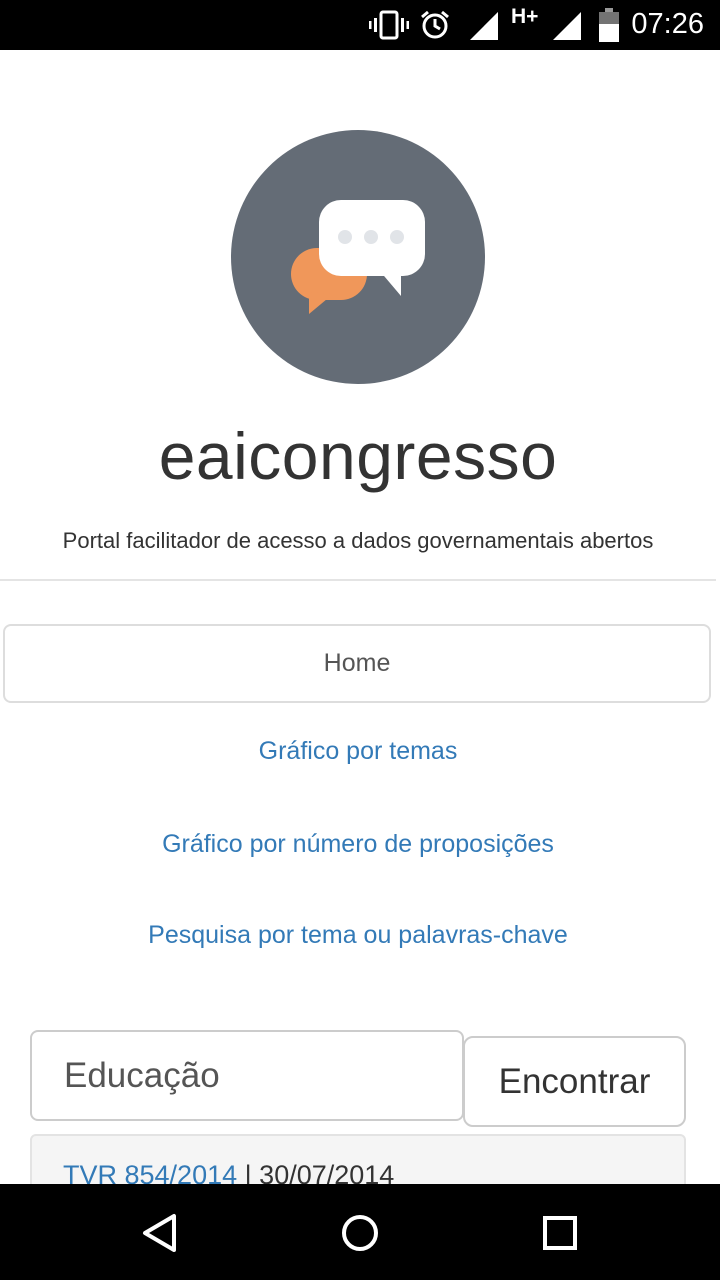 The width and height of the screenshot is (720, 1280). What do you see at coordinates (358, 844) in the screenshot?
I see `nav-link-grafico-proposicoes: Gráfico por número de proposições` at bounding box center [358, 844].